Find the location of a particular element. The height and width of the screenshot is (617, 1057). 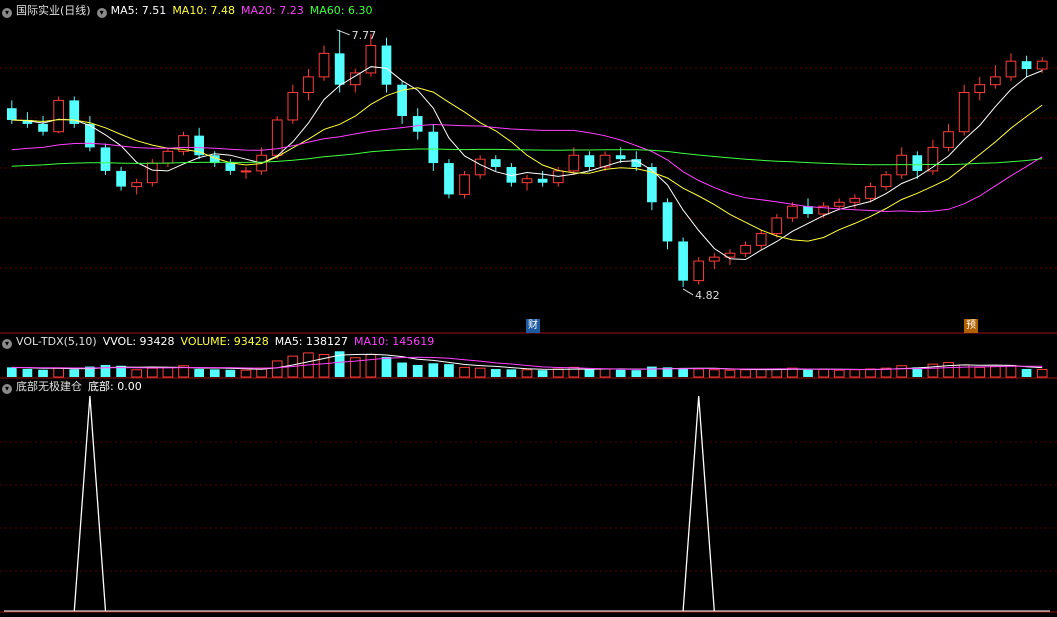

indicator-legend: ▾ 底部无极建仓 底部: 0.00 is located at coordinates (75, 387).